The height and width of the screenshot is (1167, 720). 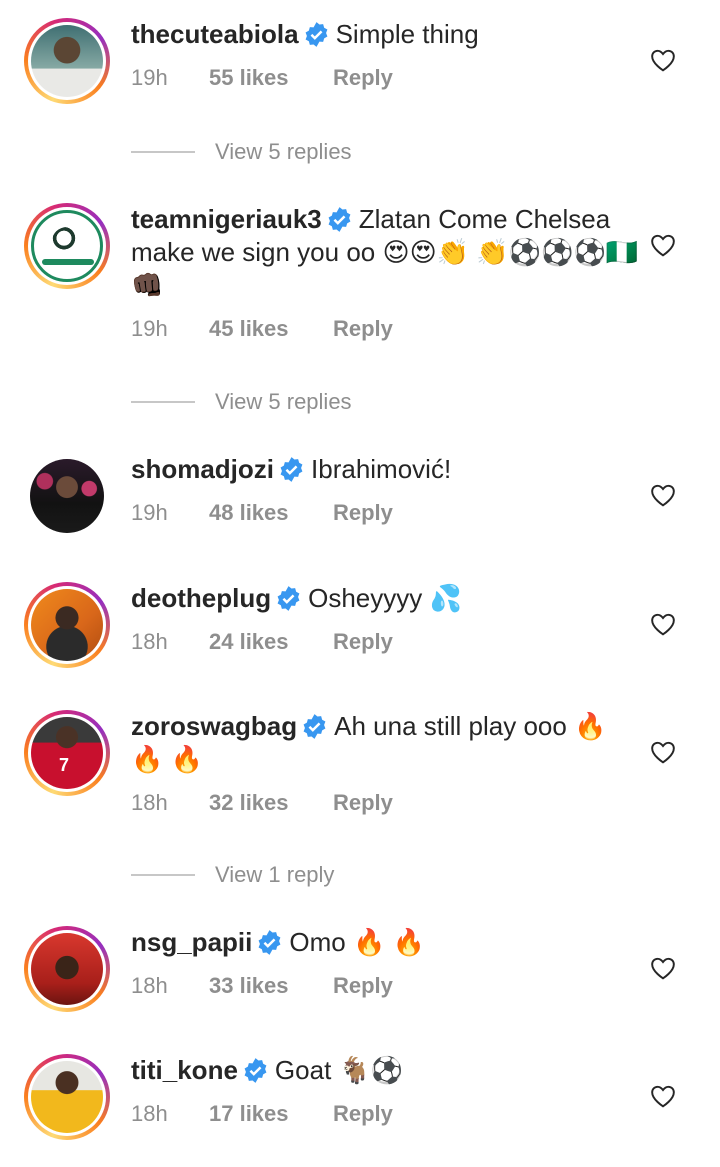 I want to click on view-replies-label: View 1 reply, so click(x=274, y=875).